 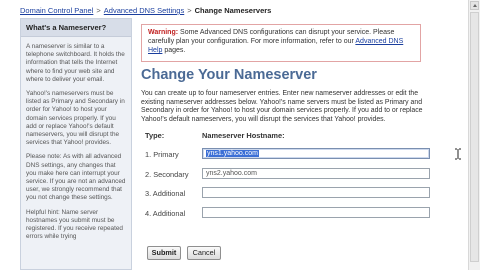 I want to click on vertical-scrollbar, so click(x=474, y=135).